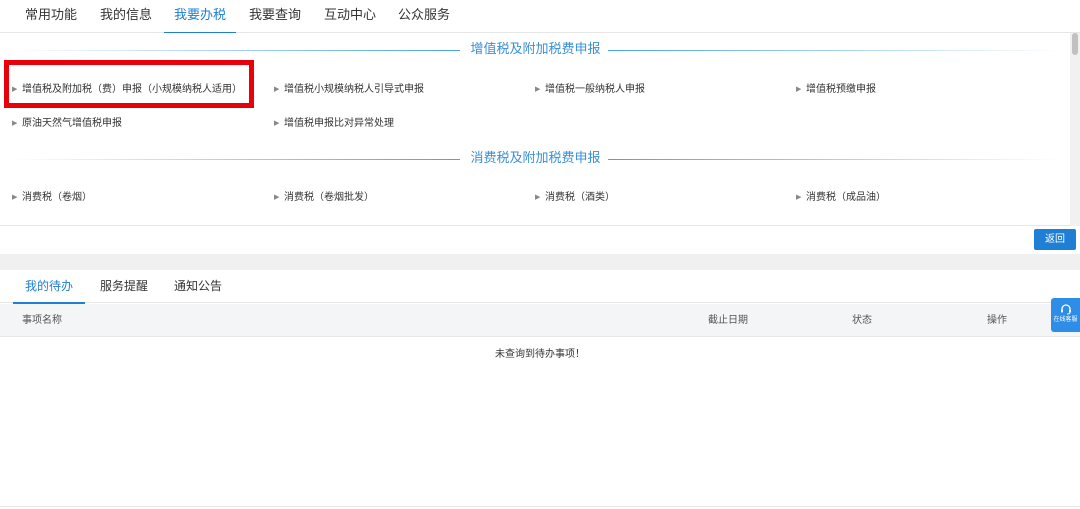 The width and height of the screenshot is (1080, 509). Describe the element at coordinates (1055, 239) in the screenshot. I see `back-button: 返回` at that location.